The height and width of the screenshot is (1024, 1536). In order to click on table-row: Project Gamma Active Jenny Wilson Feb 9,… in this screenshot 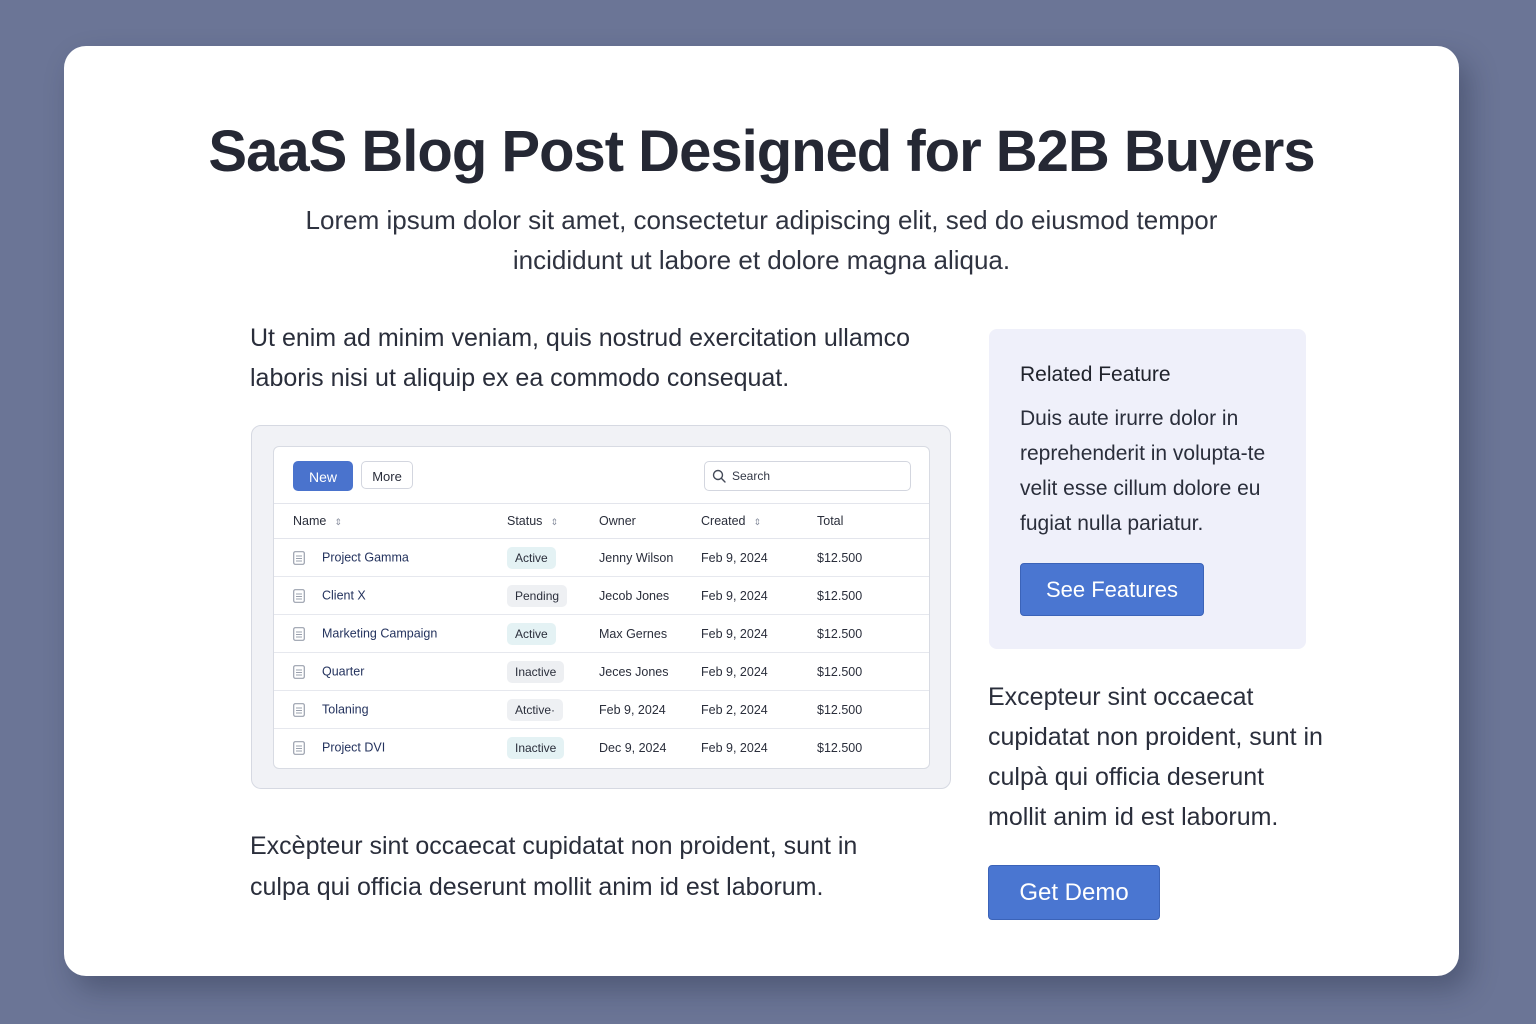, I will do `click(601, 557)`.